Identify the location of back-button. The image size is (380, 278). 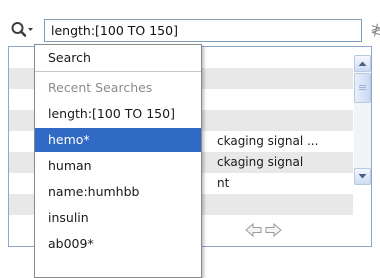
(254, 230).